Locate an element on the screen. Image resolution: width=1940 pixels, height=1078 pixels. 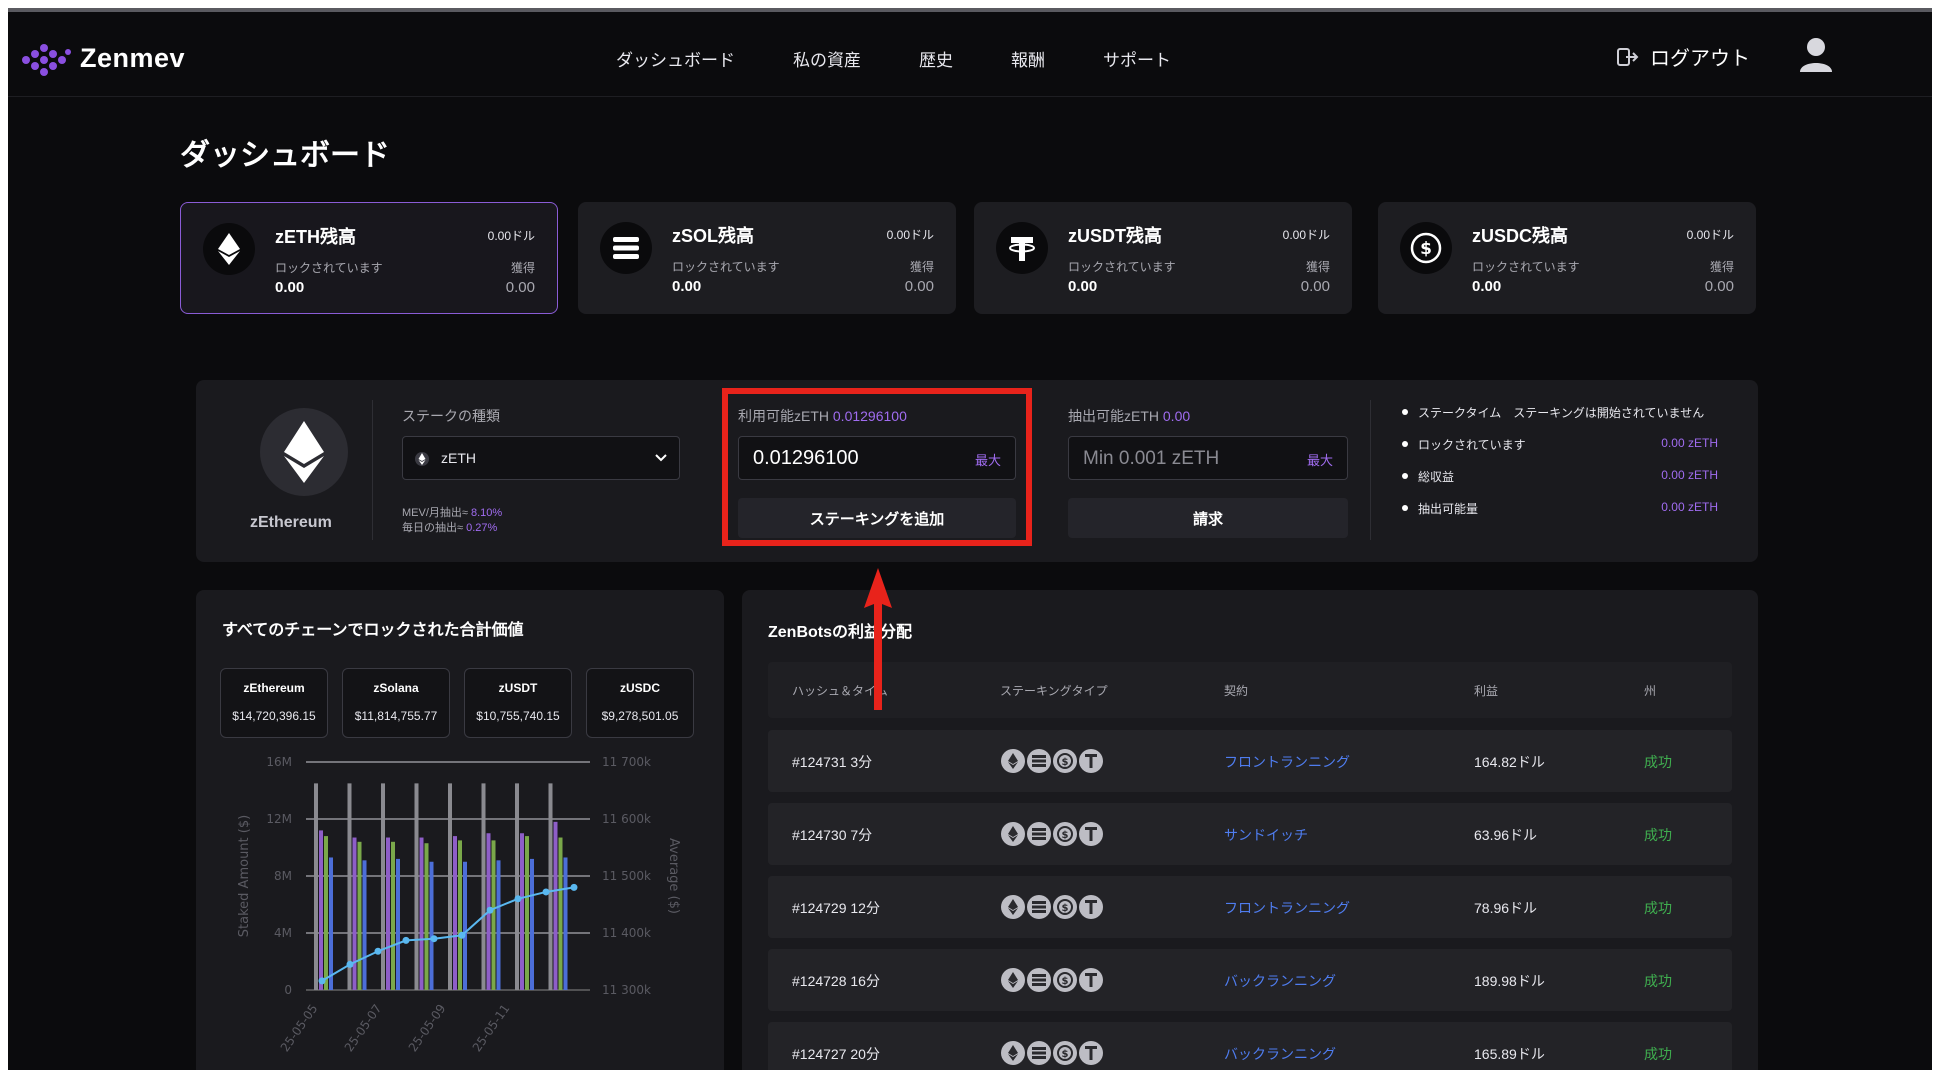
arrow-up-icon is located at coordinates (878, 639).